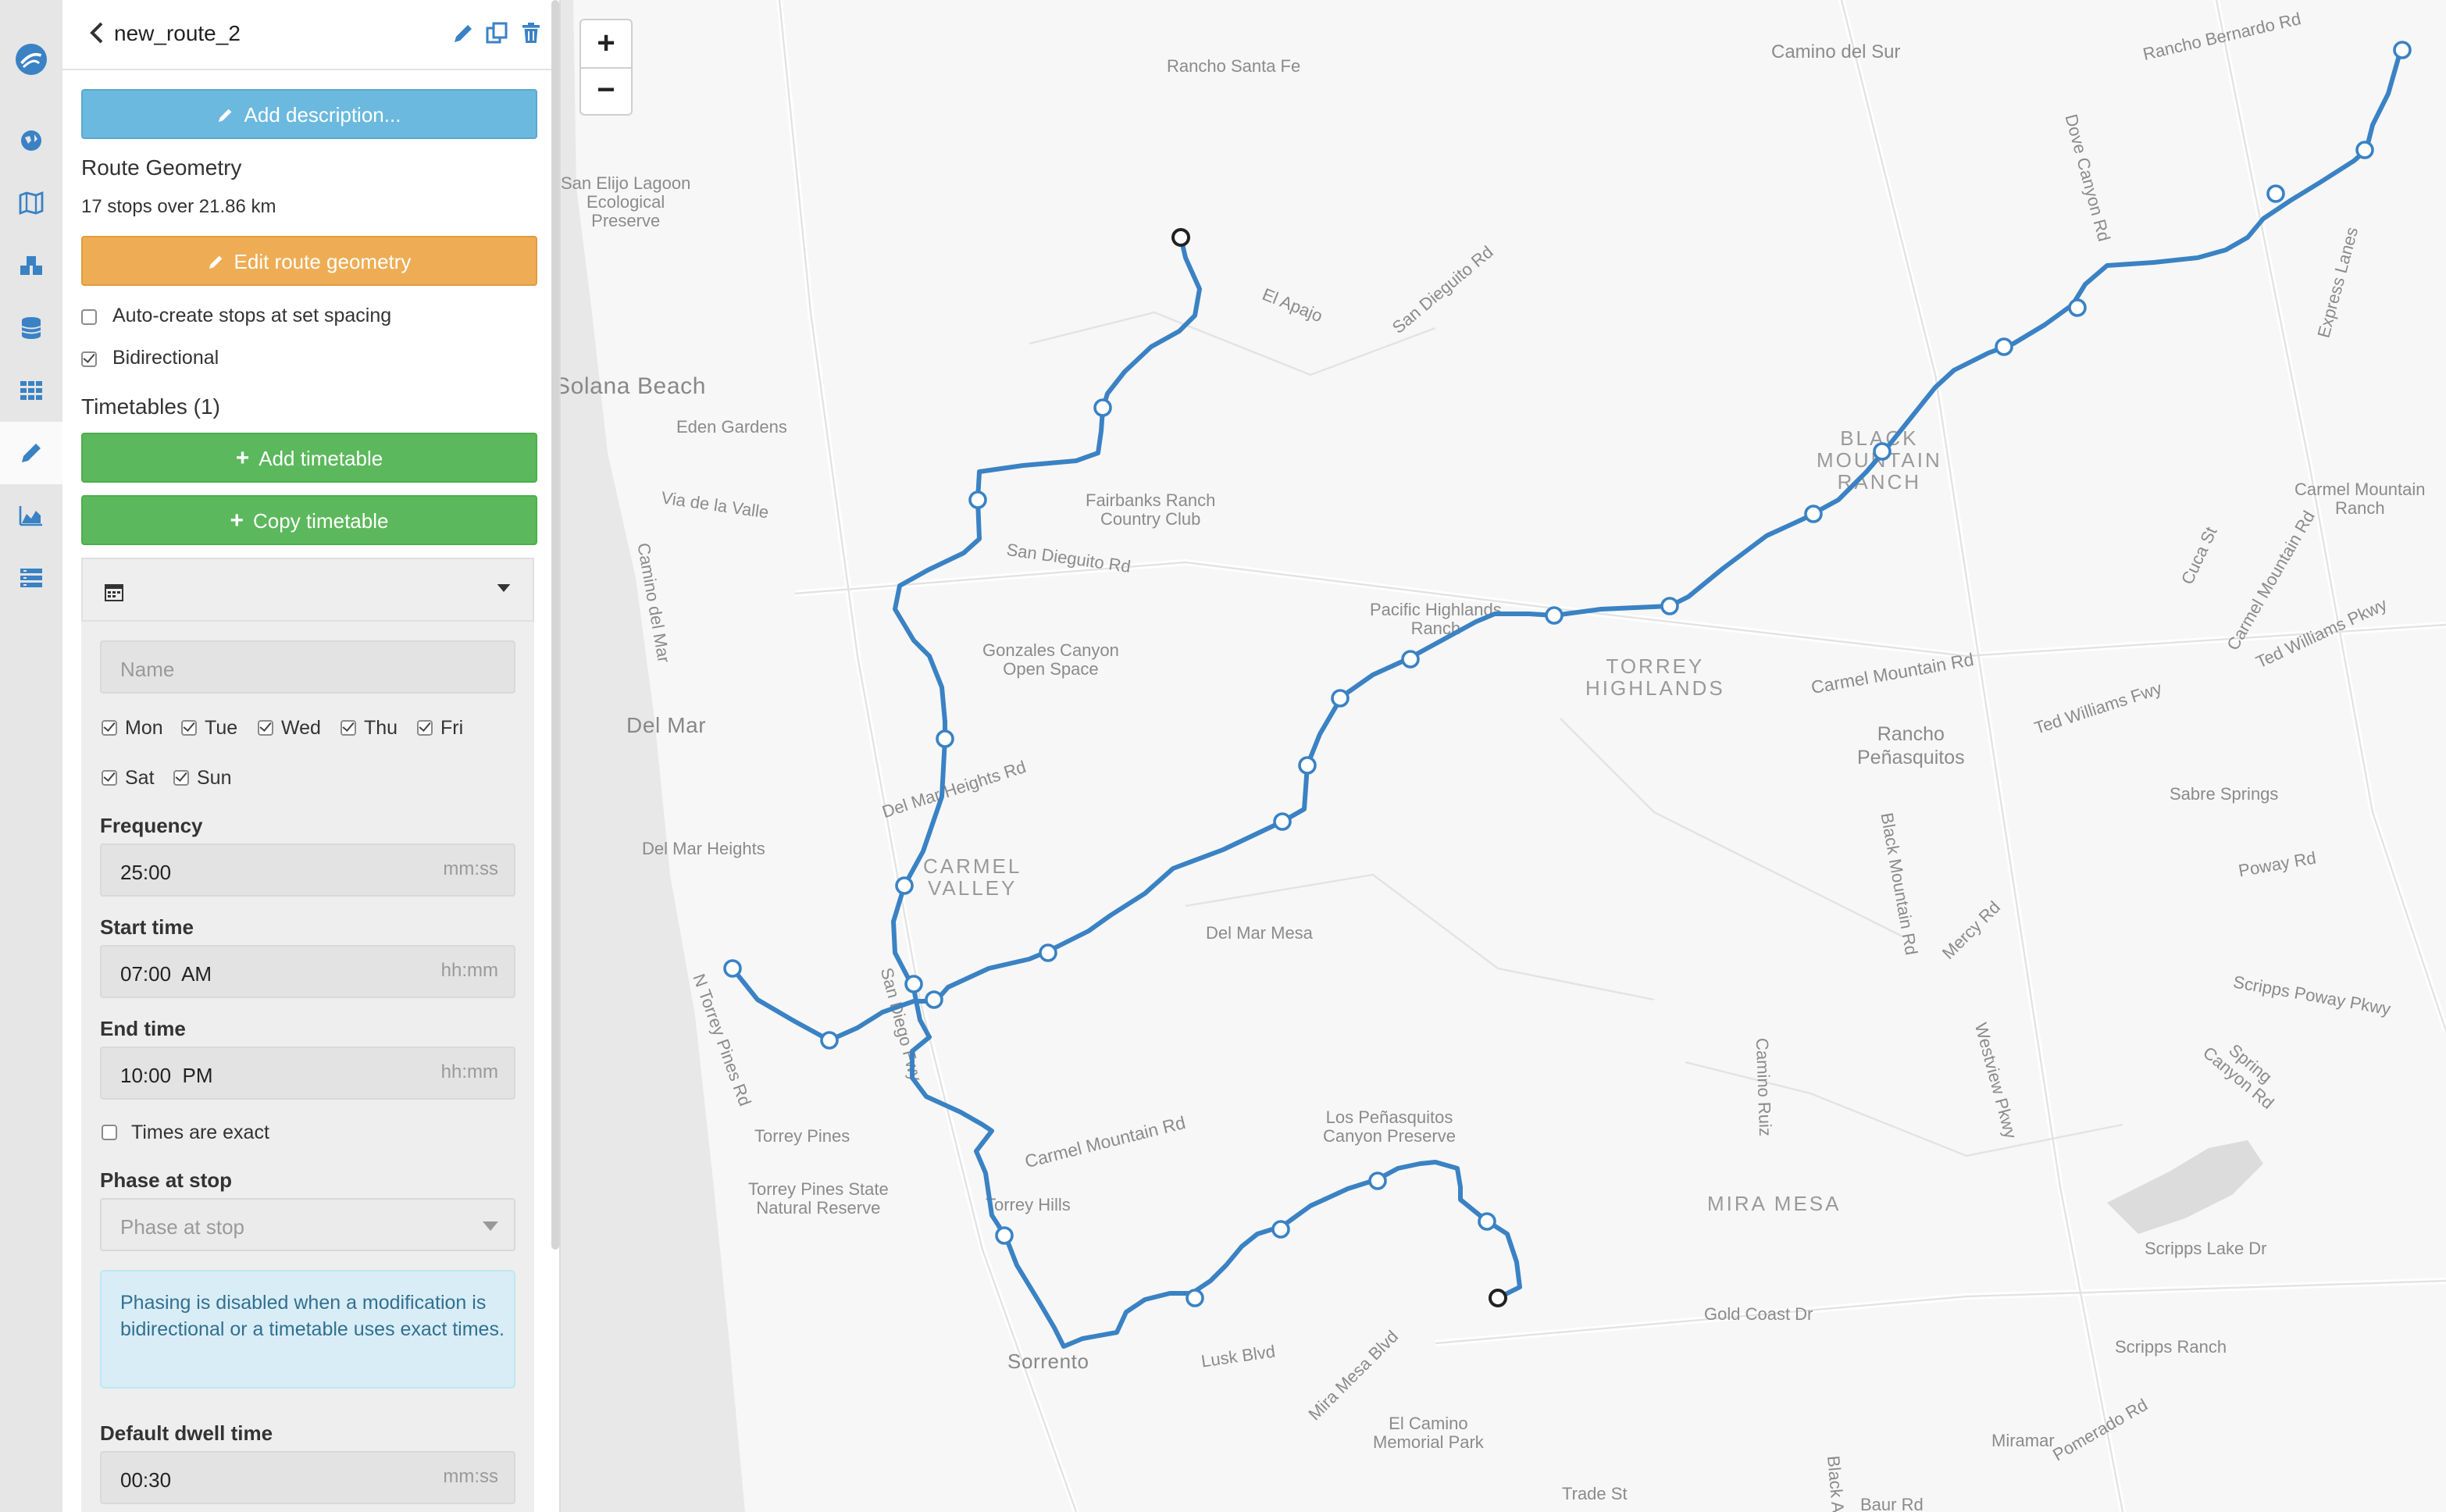 Image resolution: width=2446 pixels, height=1512 pixels. Describe the element at coordinates (114, 592) in the screenshot. I see `calendar-icon` at that location.